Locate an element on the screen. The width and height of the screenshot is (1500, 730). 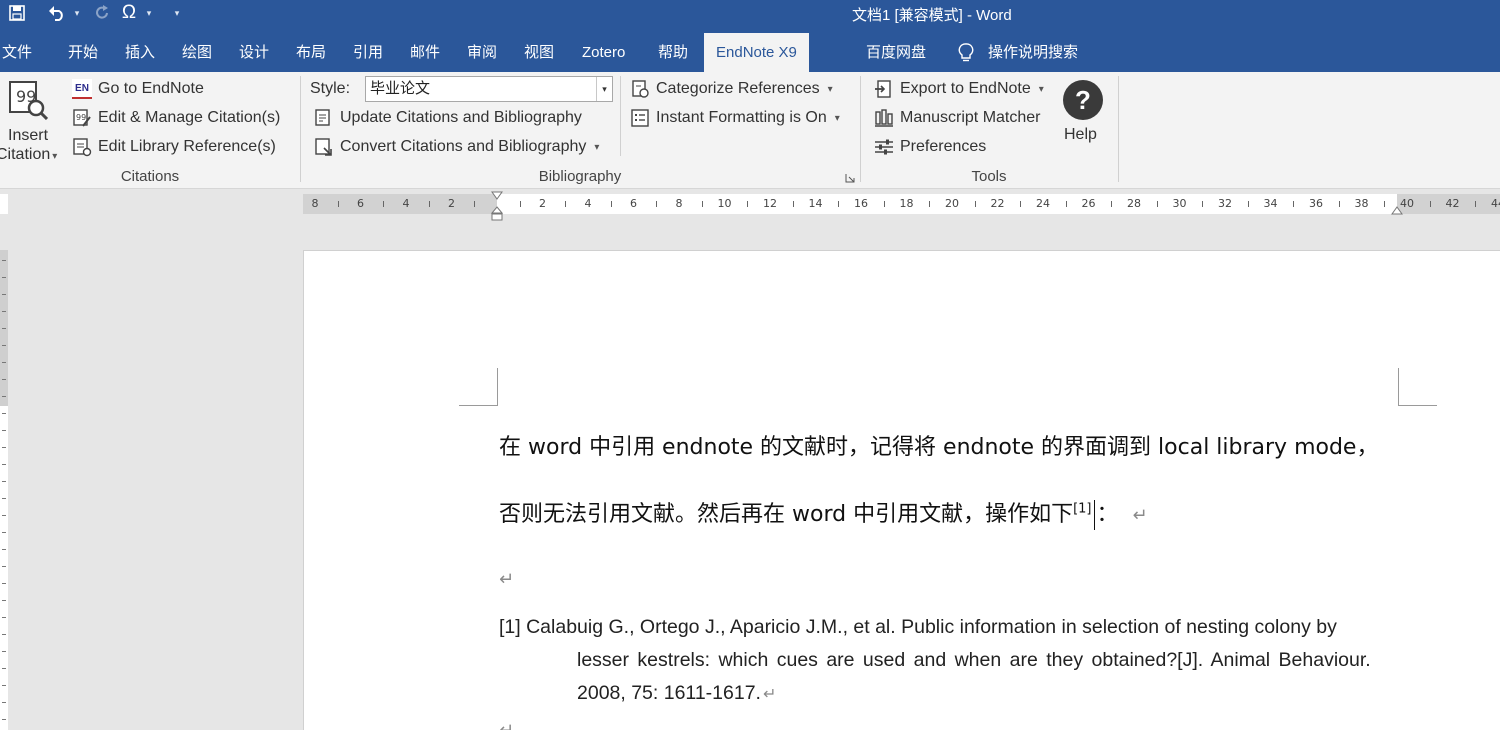
update-citations-button: Update Citations and Bibliography is located at coordinates (448, 118).